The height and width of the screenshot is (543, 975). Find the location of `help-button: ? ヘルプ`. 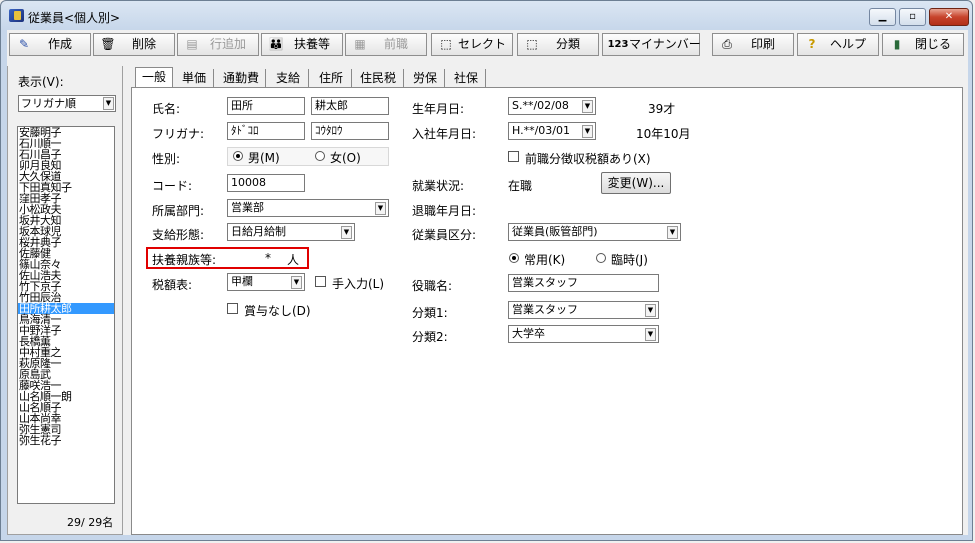

help-button: ? ヘルプ is located at coordinates (838, 44).